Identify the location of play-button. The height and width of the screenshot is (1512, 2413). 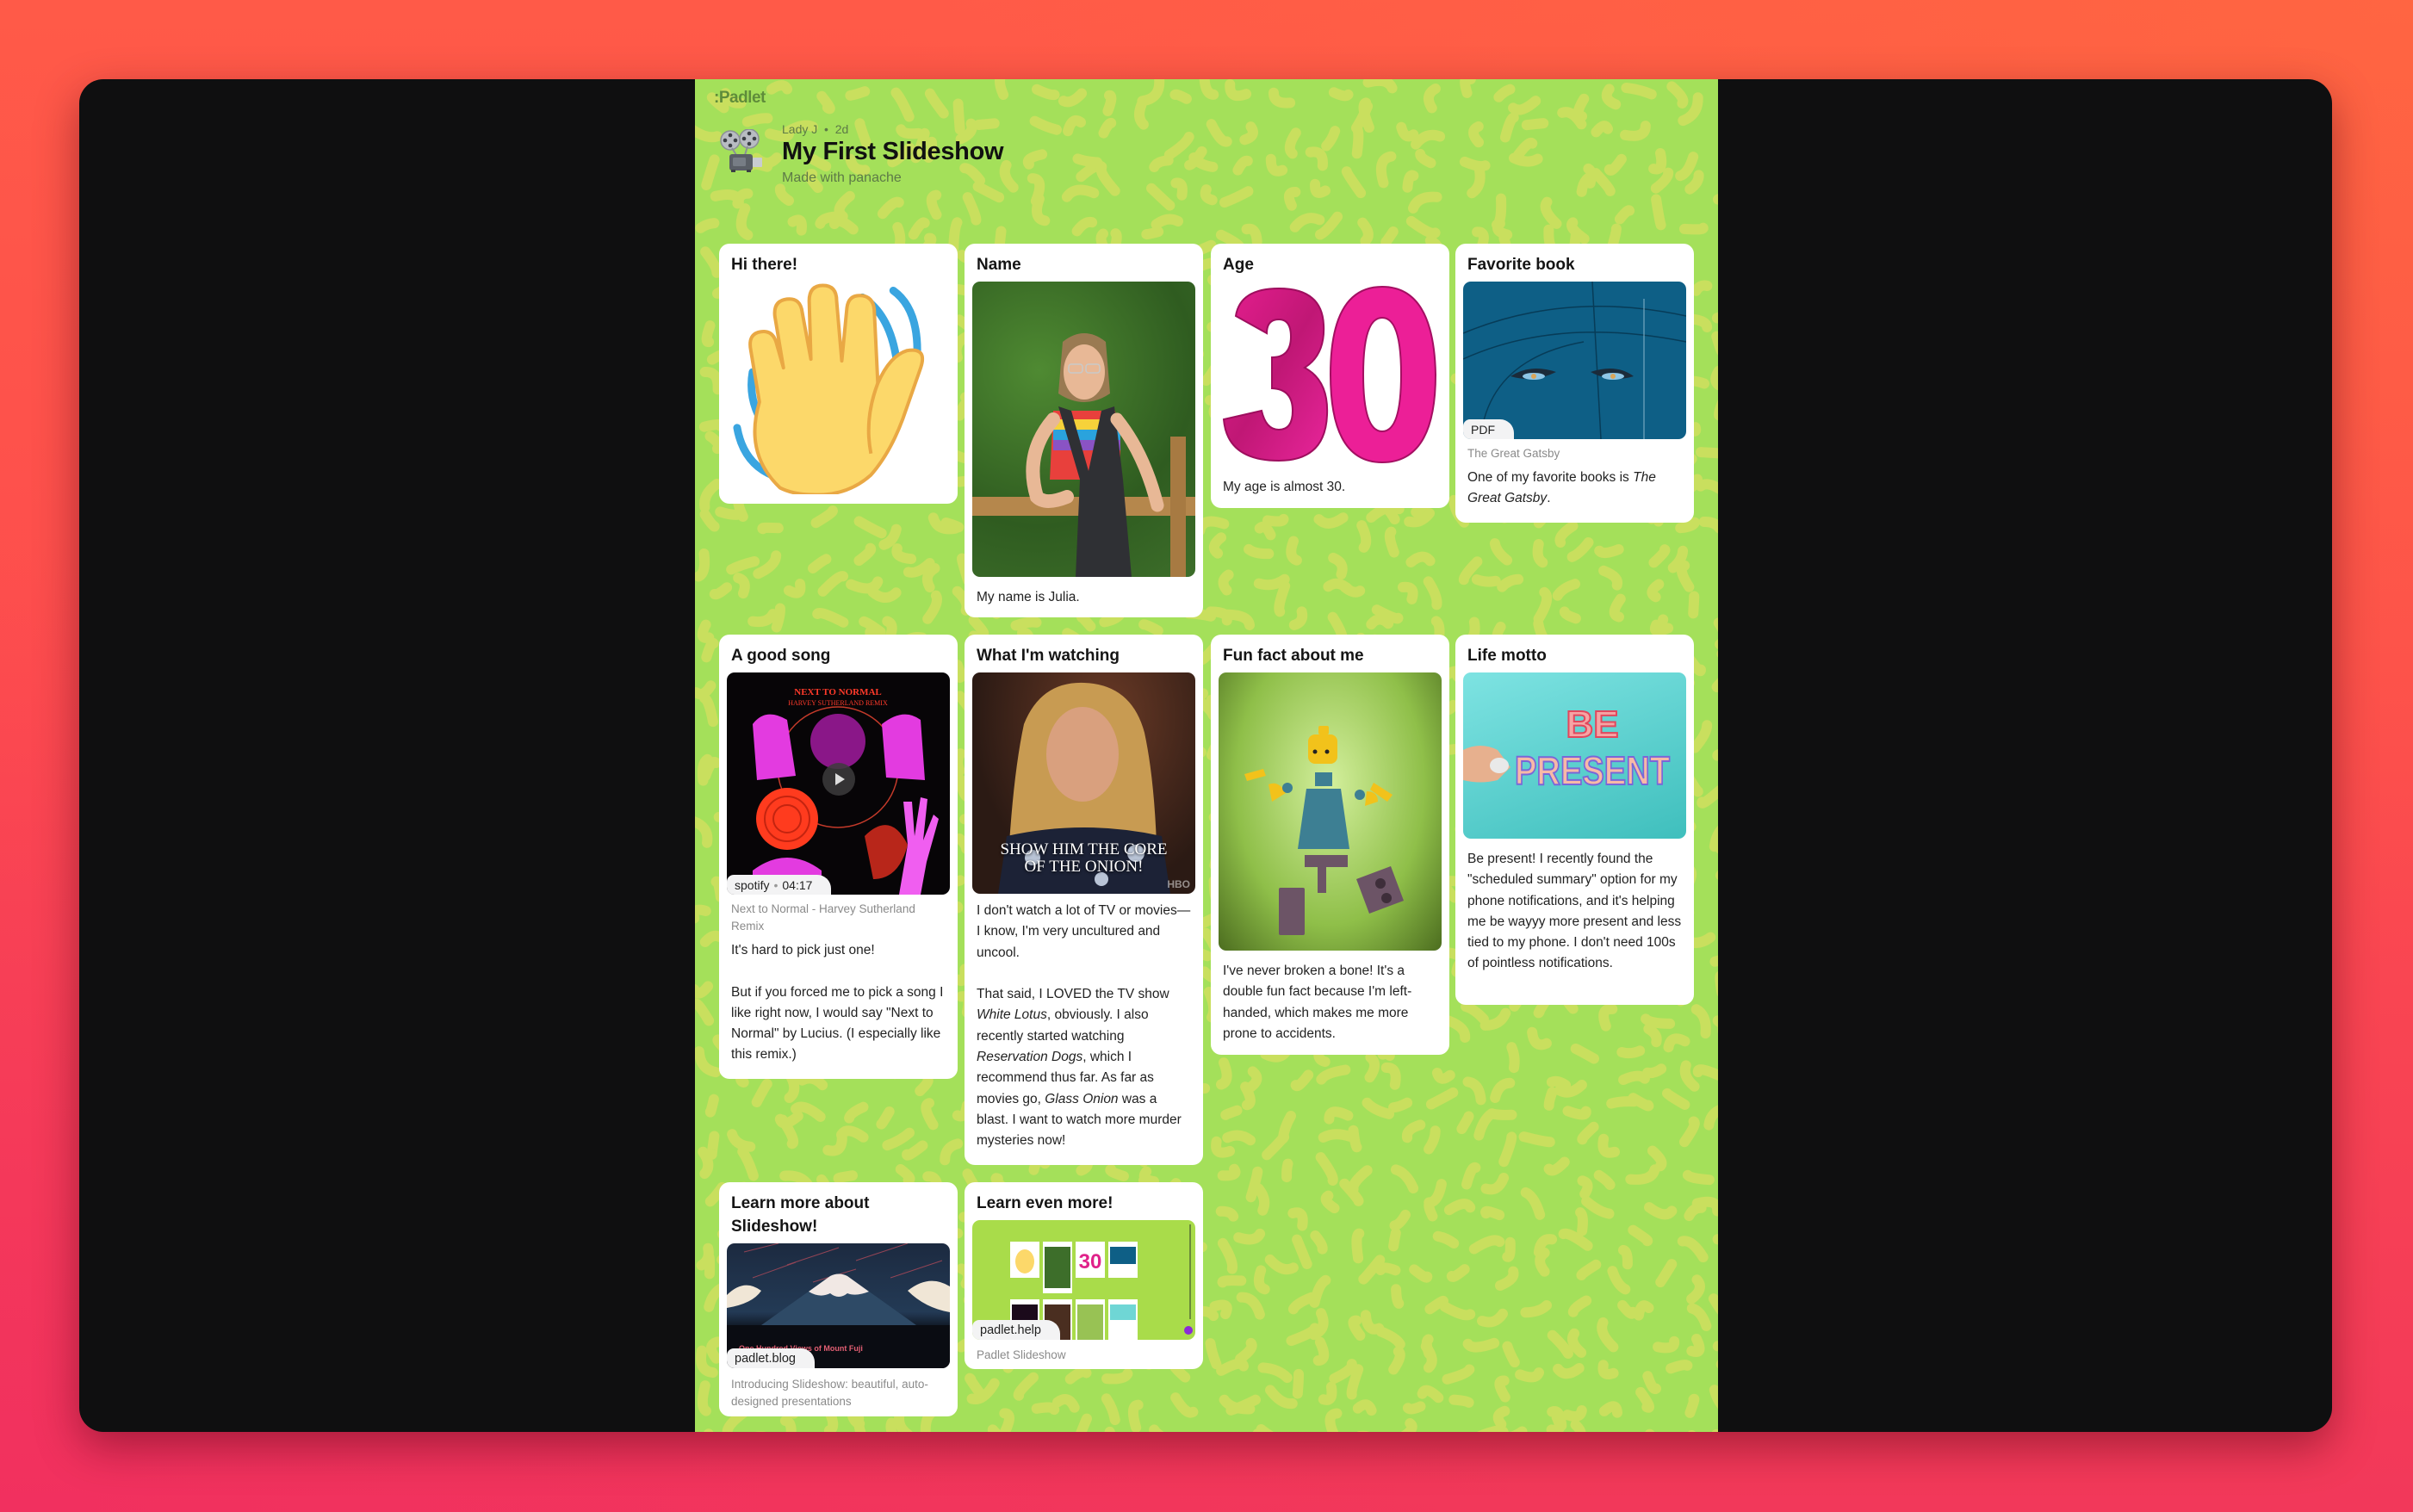
(838, 780).